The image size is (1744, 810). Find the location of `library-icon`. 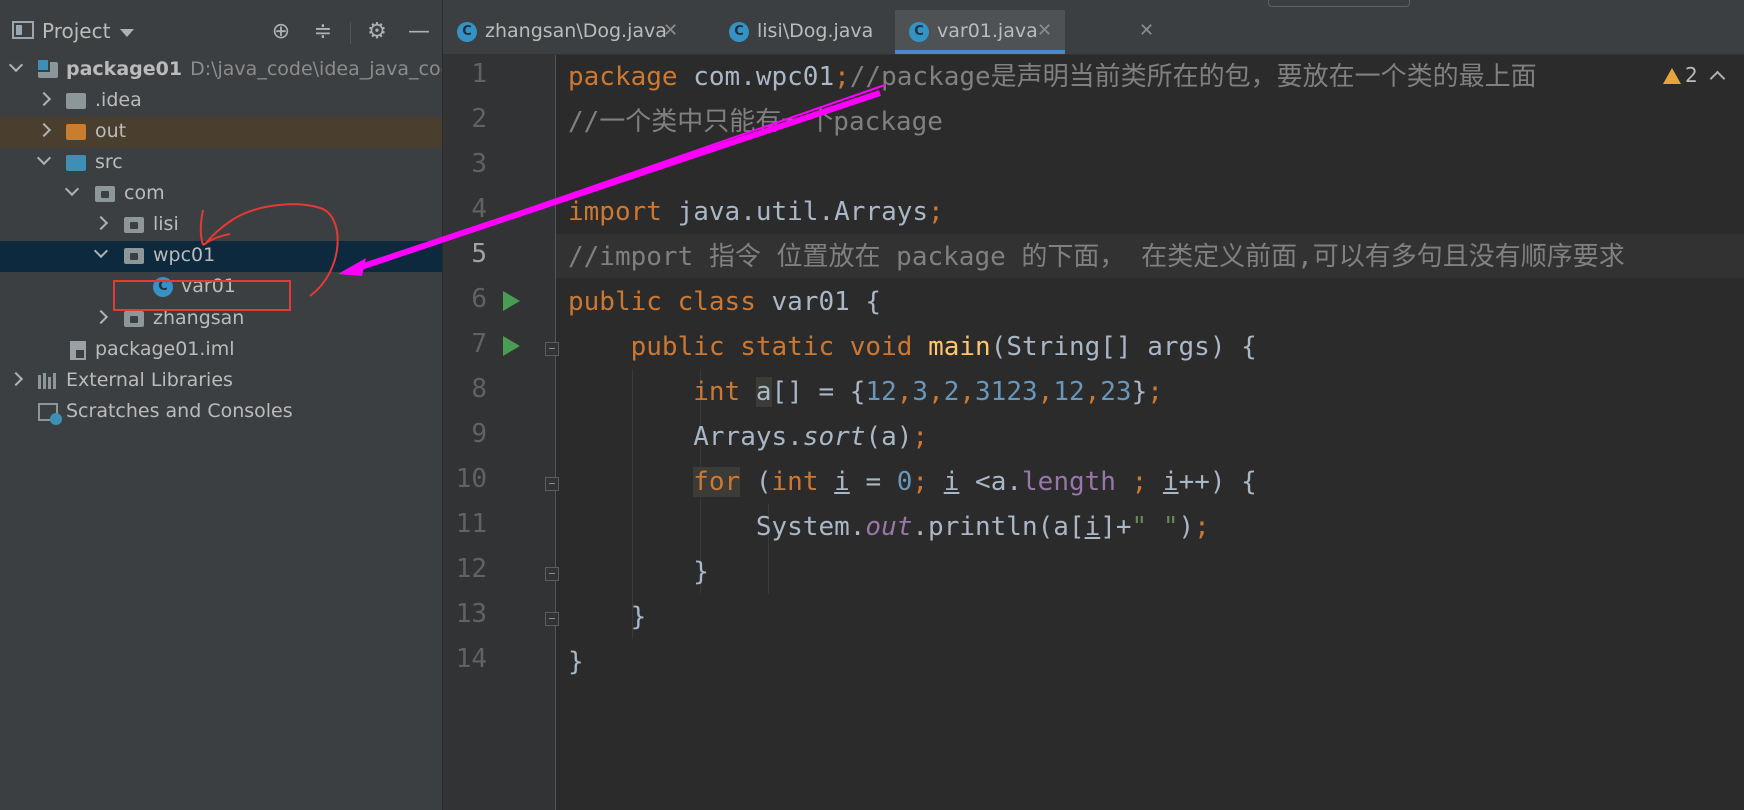

library-icon is located at coordinates (49, 381).